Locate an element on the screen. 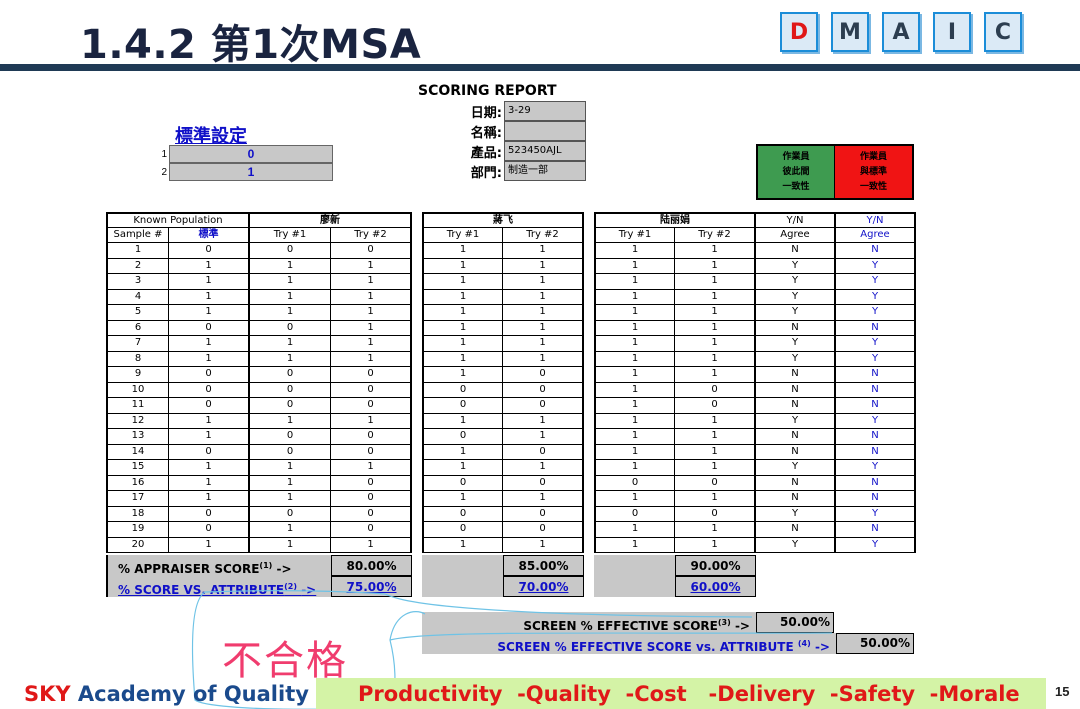 This screenshot has height=709, width=1080. info-row-date: 日期: 3-29 is located at coordinates (509, 111).